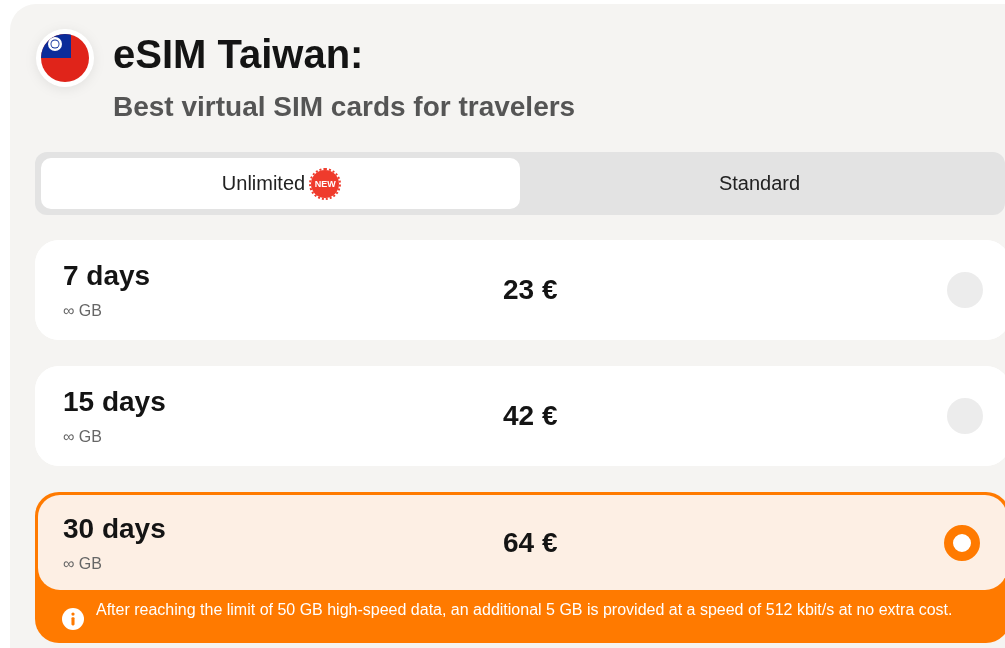  Describe the element at coordinates (107, 276) in the screenshot. I see `plan-duration: 7 days` at that location.